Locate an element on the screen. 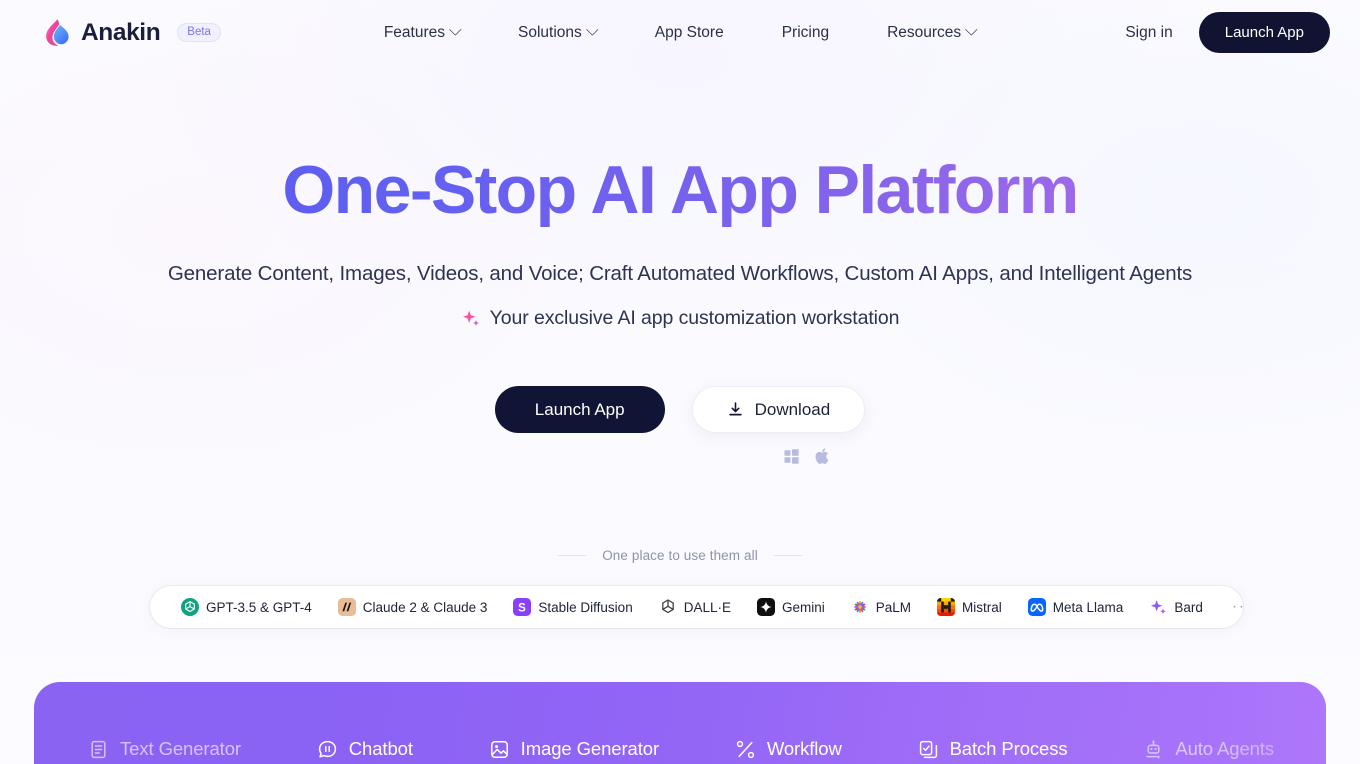 This screenshot has width=1360, height=764. nav-item-solutions: Solutions is located at coordinates (557, 33).